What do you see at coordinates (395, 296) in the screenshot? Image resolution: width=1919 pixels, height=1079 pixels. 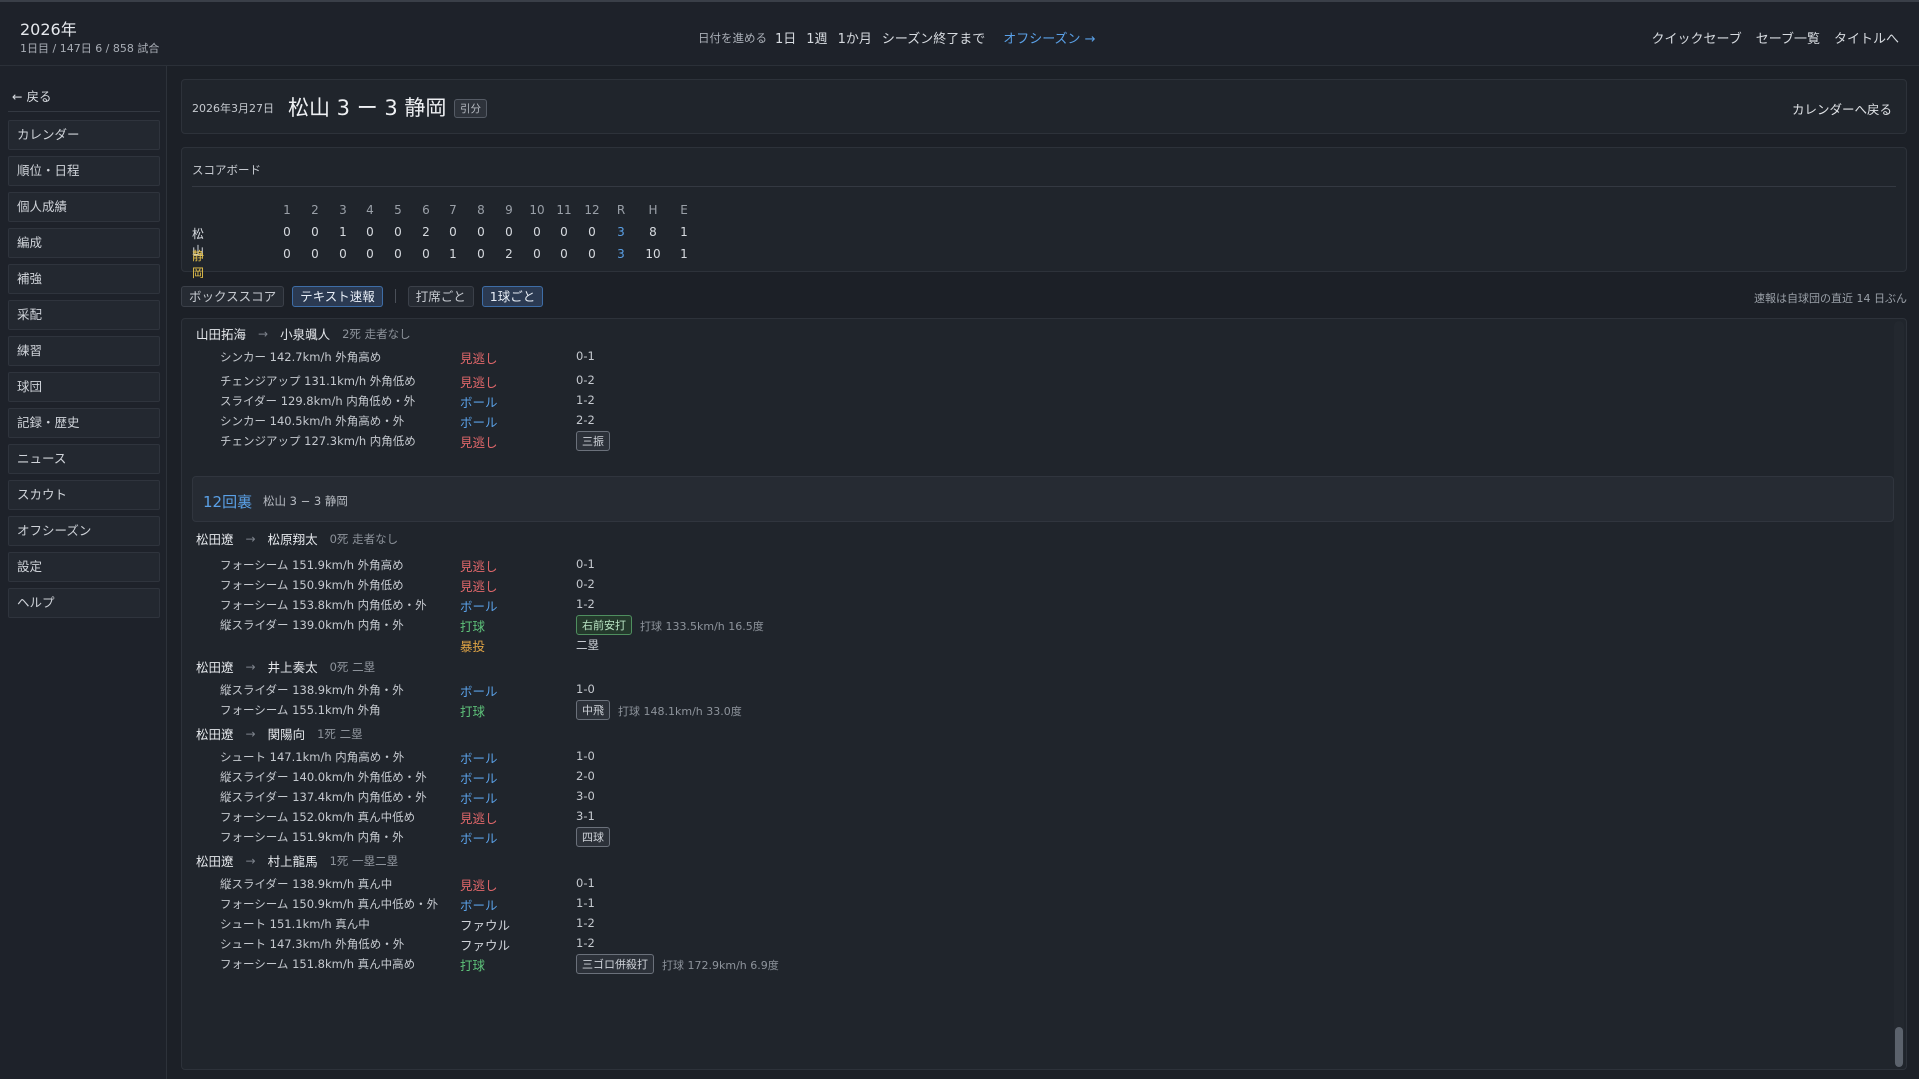 I see `tab-separator` at bounding box center [395, 296].